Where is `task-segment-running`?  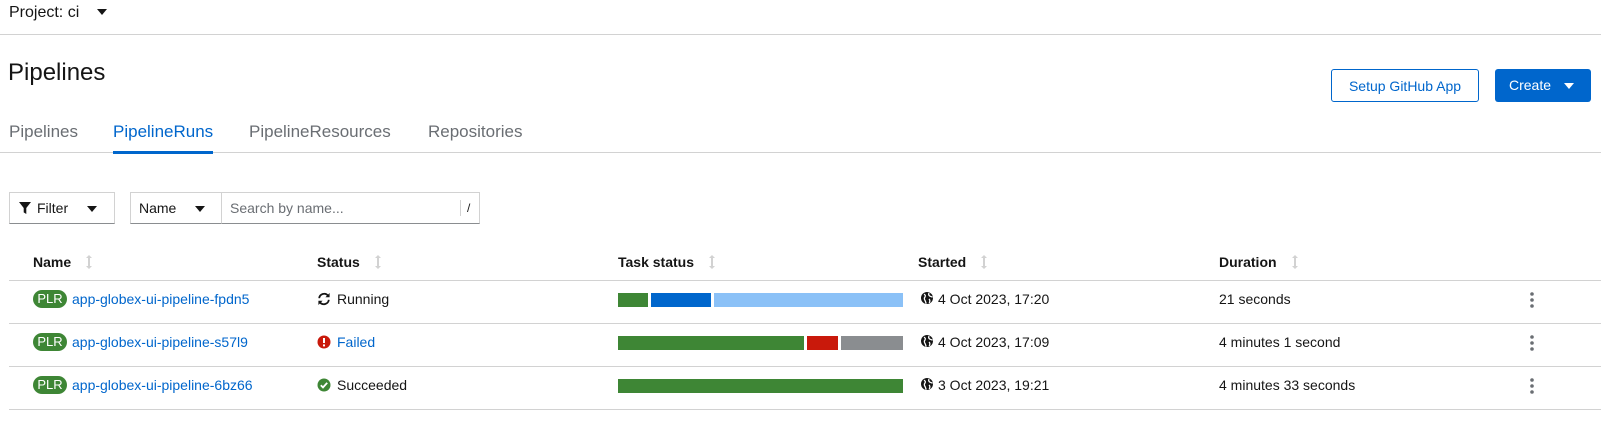
task-segment-running is located at coordinates (681, 300).